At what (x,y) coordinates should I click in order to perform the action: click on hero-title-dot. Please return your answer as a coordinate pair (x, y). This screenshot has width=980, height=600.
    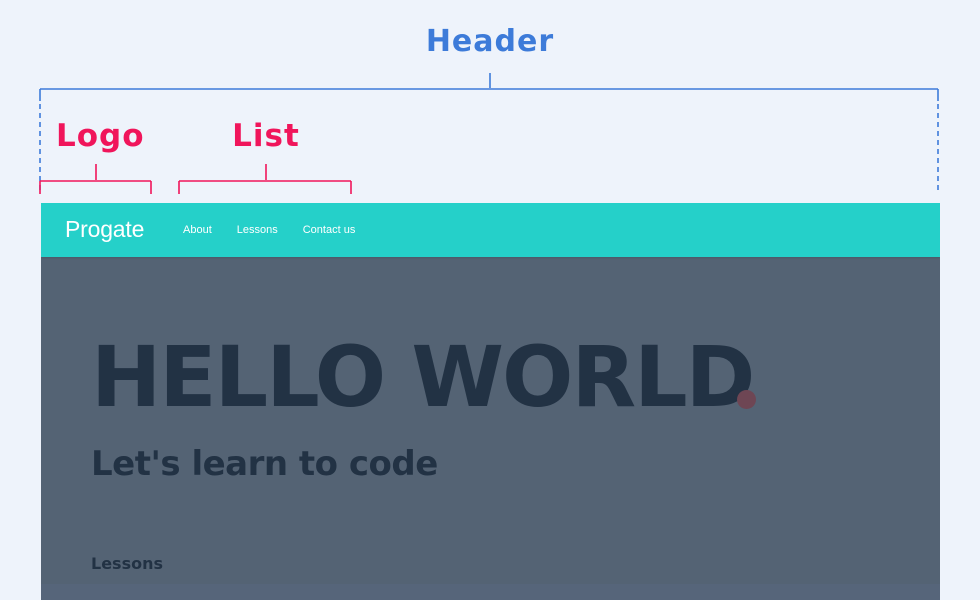
    Looking at the image, I should click on (746, 399).